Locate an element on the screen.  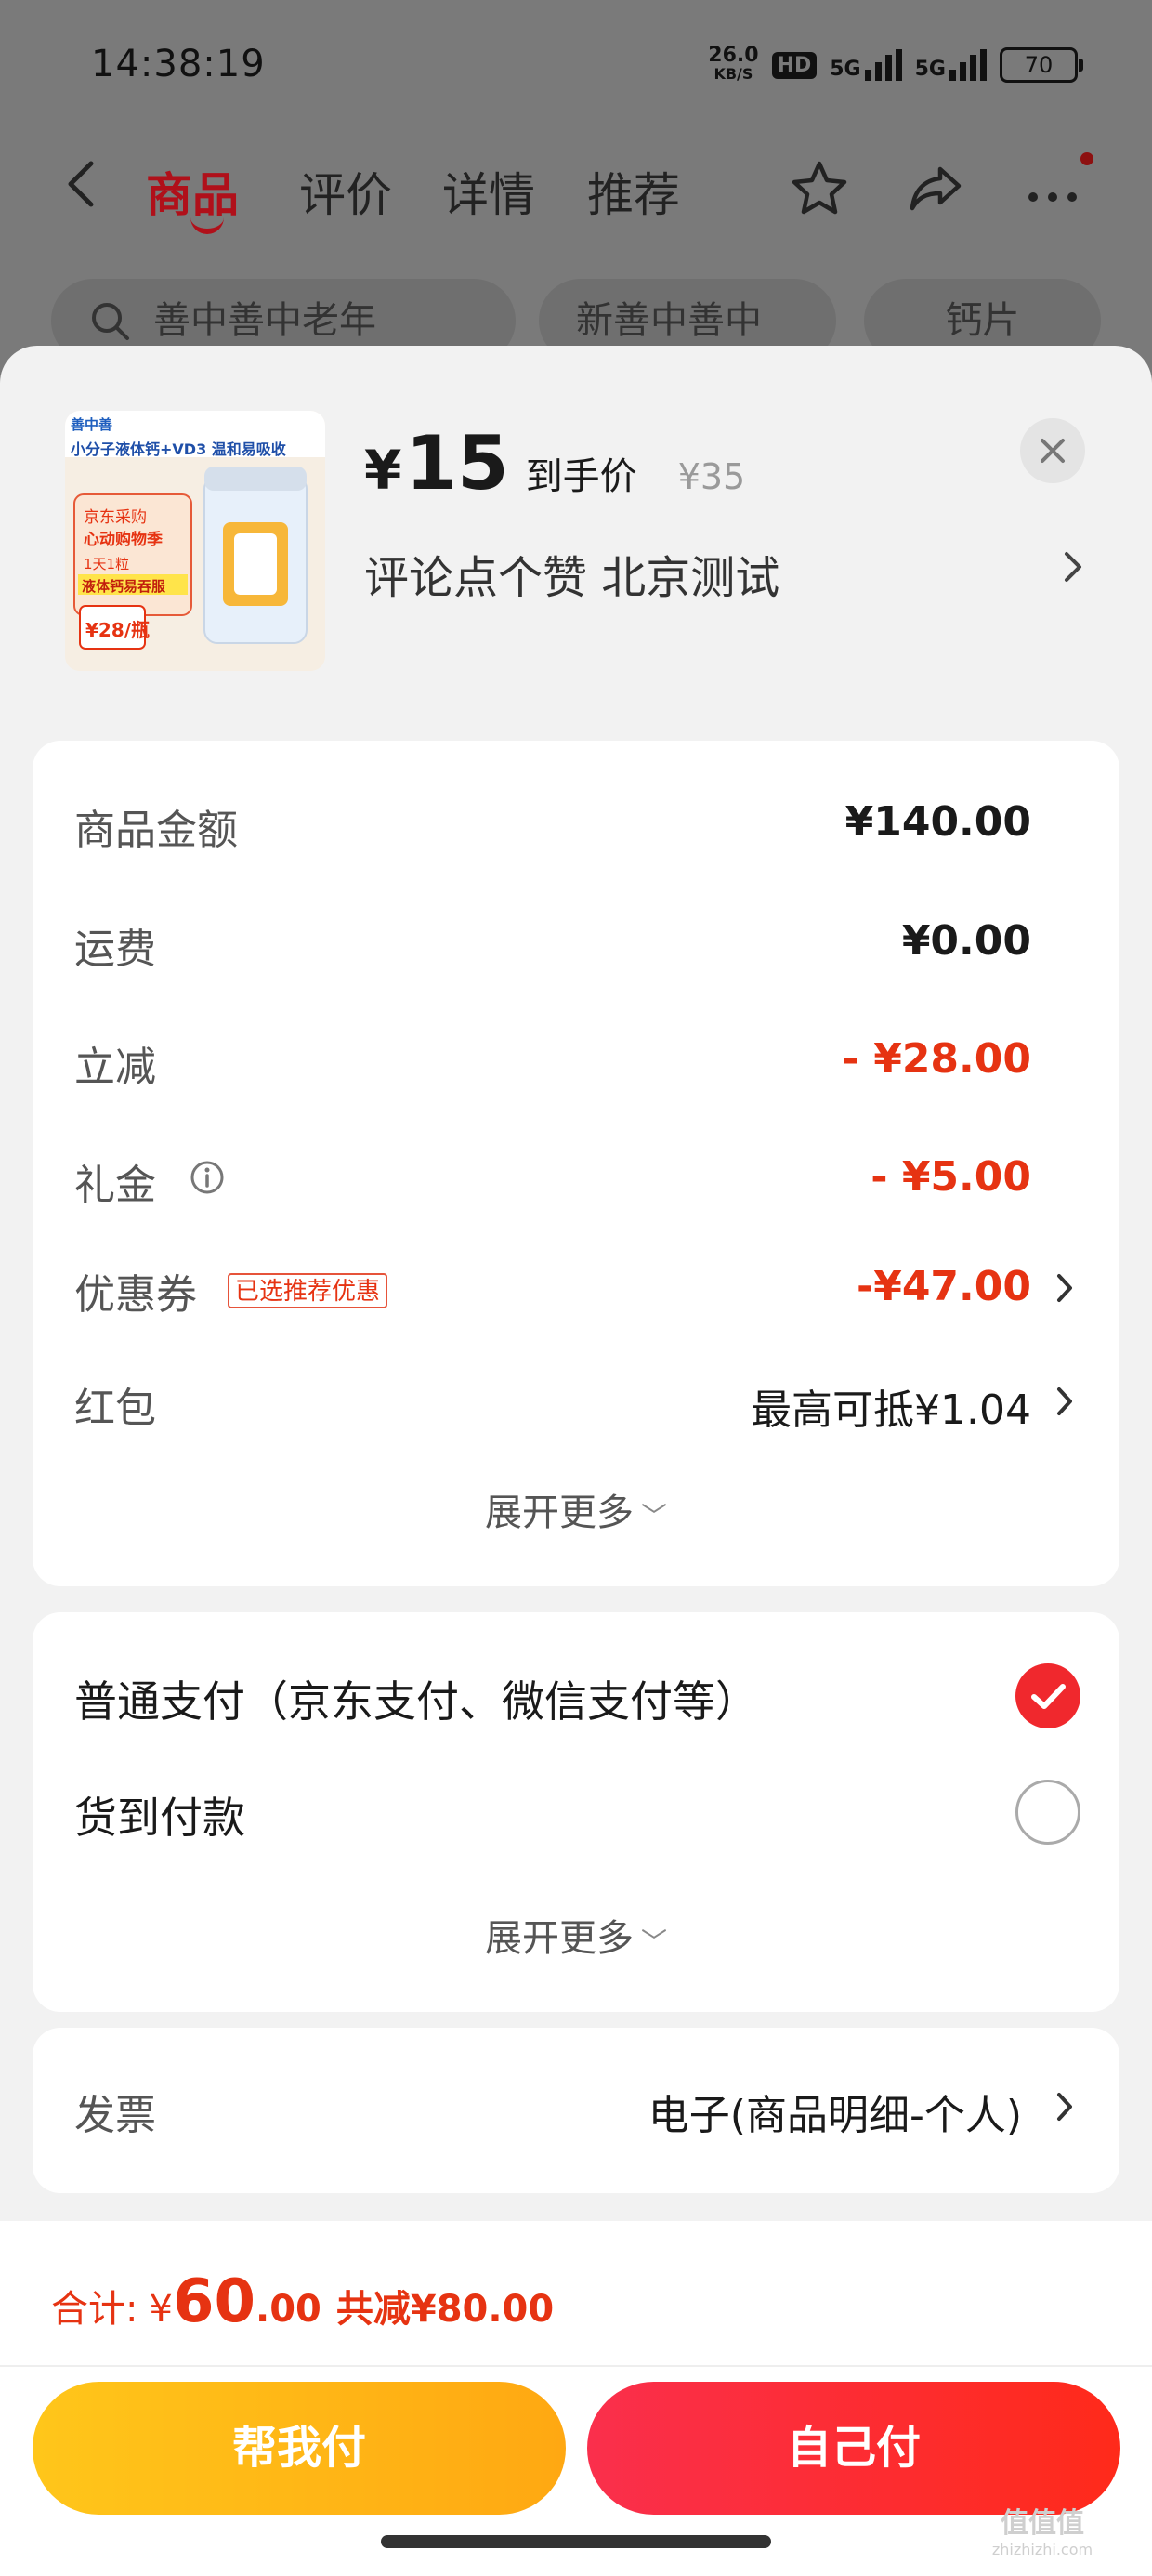
tab-recommend: 推荐 is located at coordinates (633, 191).